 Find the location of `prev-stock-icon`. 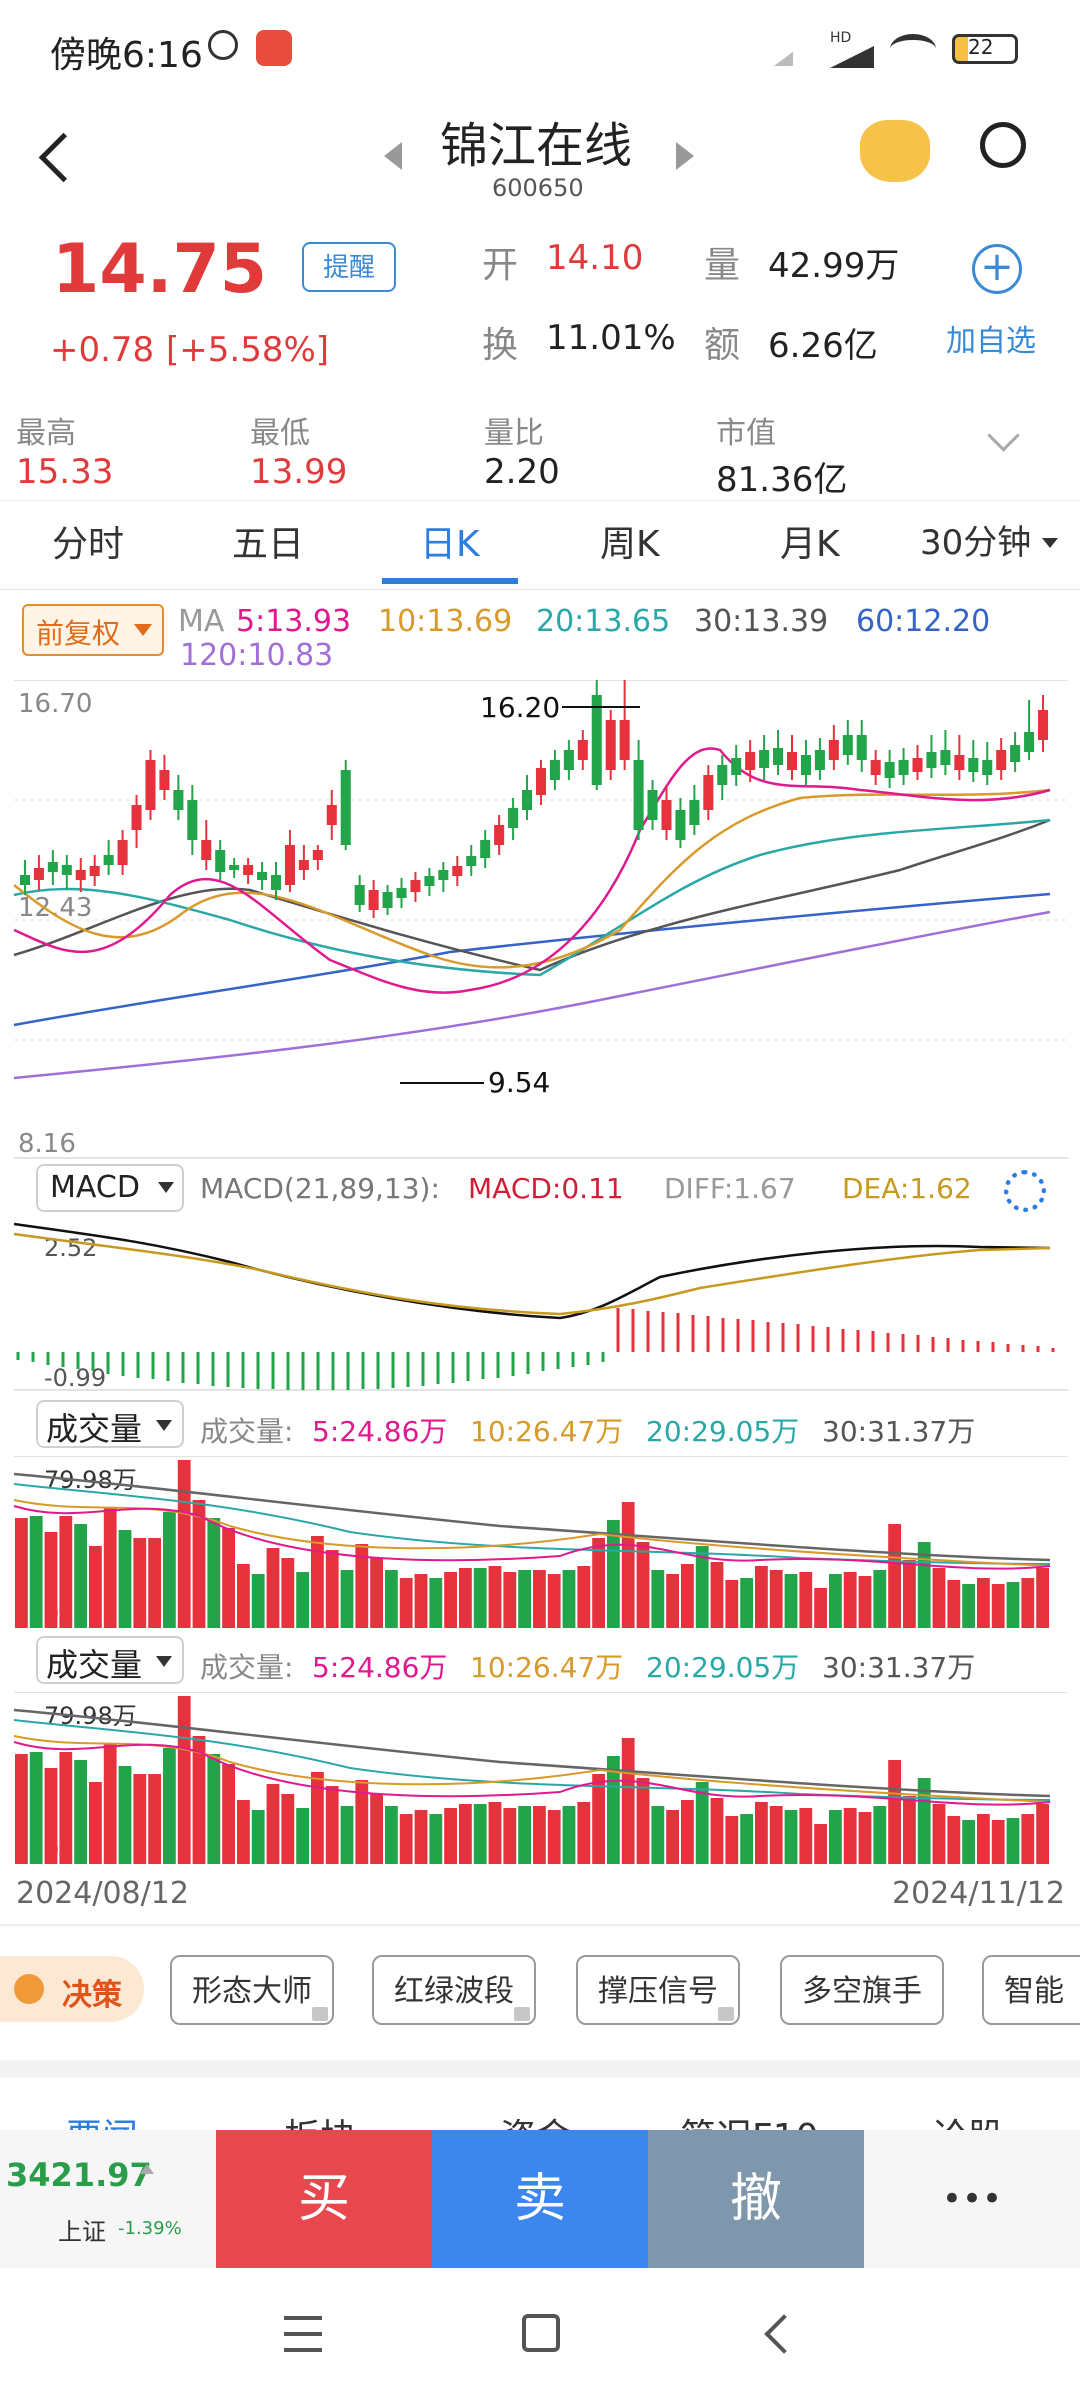

prev-stock-icon is located at coordinates (393, 156).